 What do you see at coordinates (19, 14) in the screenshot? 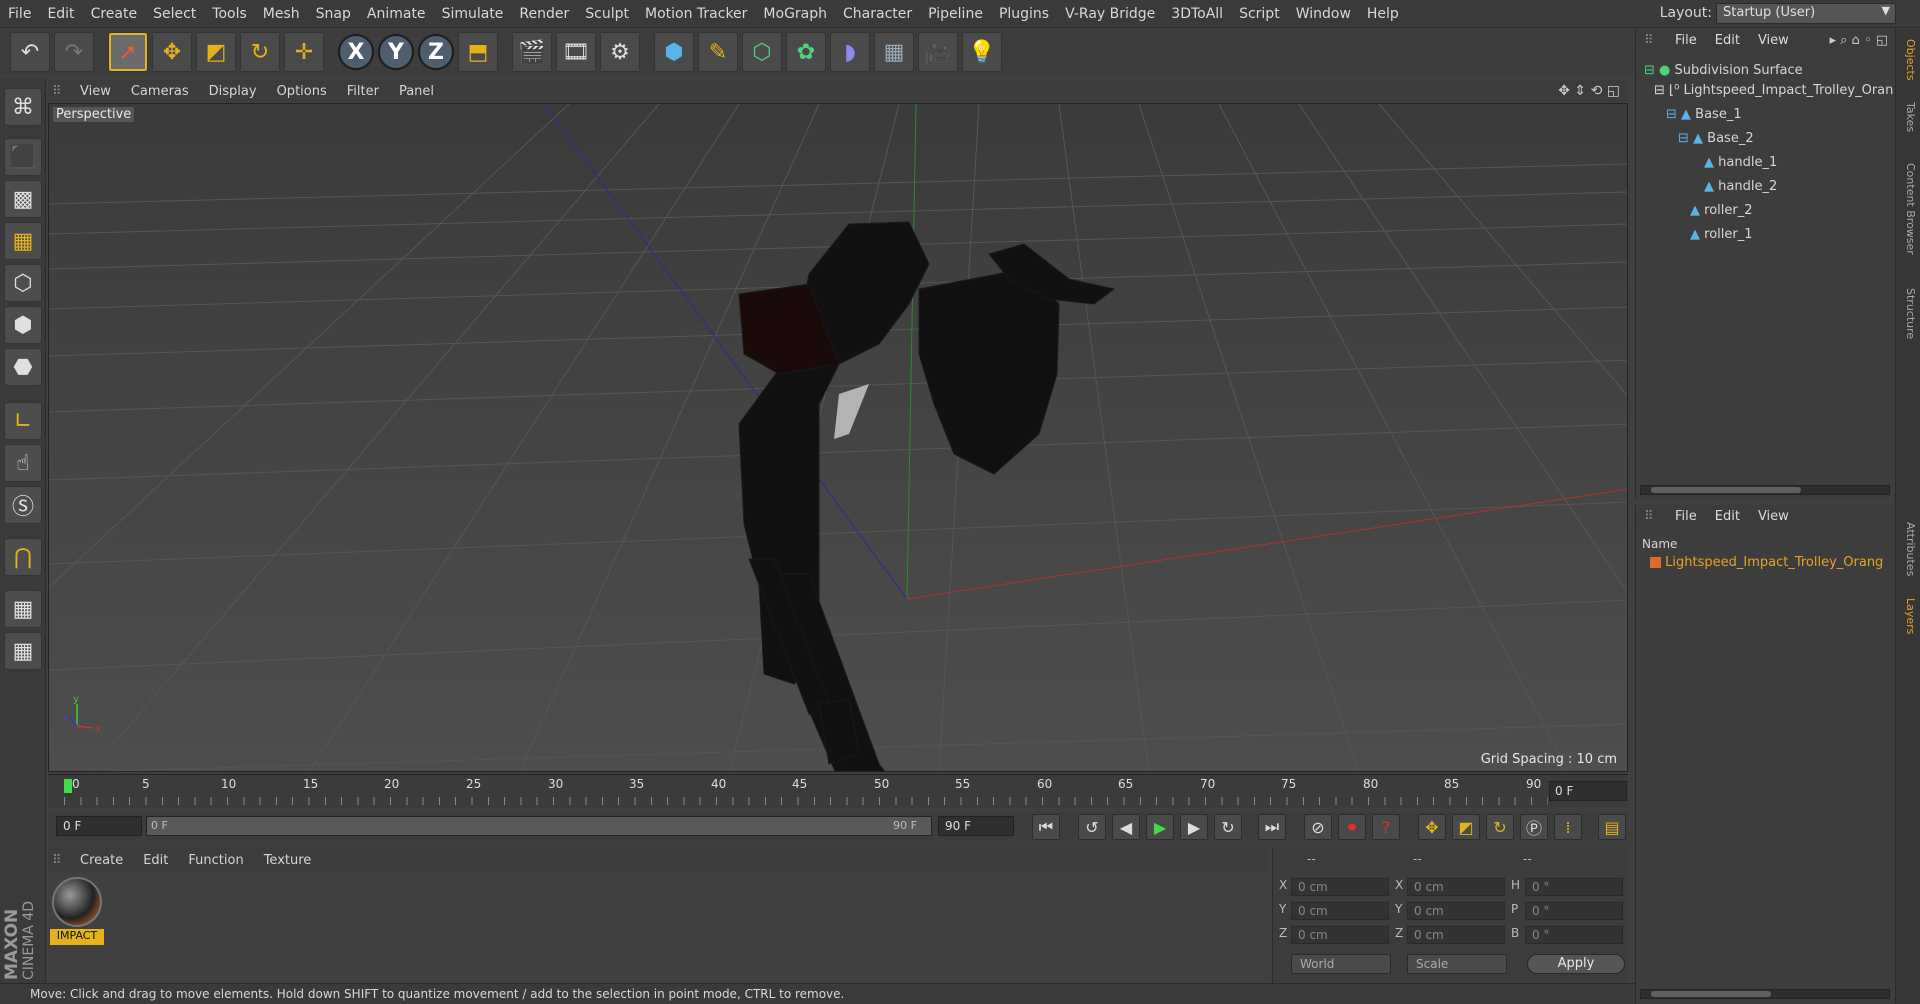
I see `menu-file: File` at bounding box center [19, 14].